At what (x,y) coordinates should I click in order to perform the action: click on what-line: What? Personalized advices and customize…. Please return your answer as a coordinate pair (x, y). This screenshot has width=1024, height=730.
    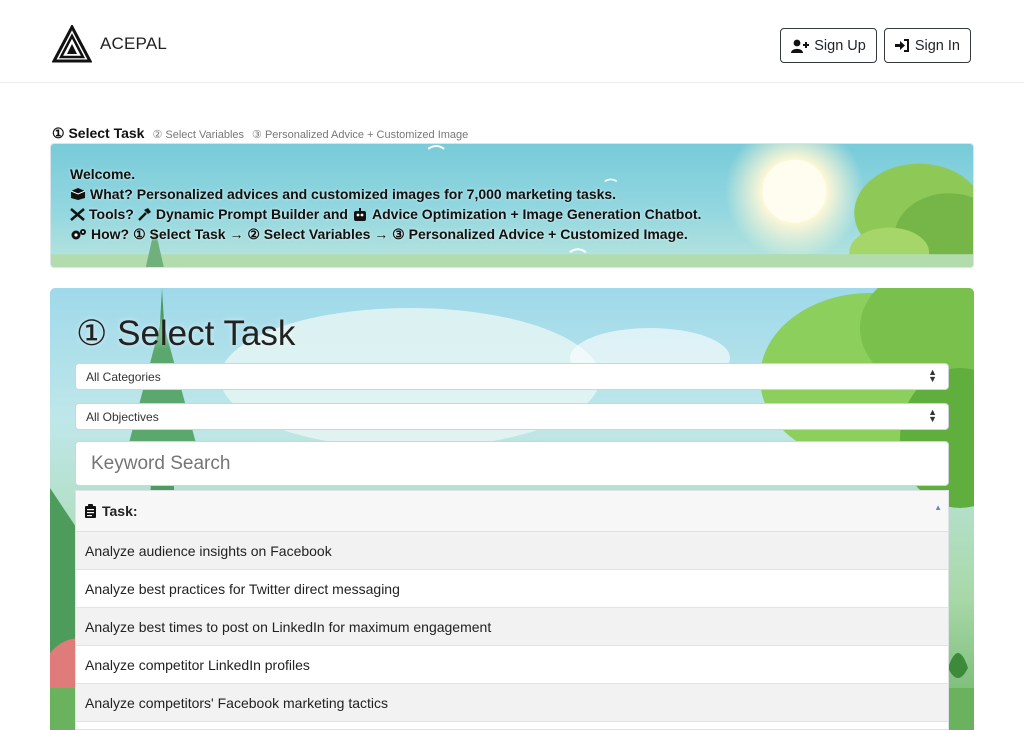
    Looking at the image, I should click on (385, 194).